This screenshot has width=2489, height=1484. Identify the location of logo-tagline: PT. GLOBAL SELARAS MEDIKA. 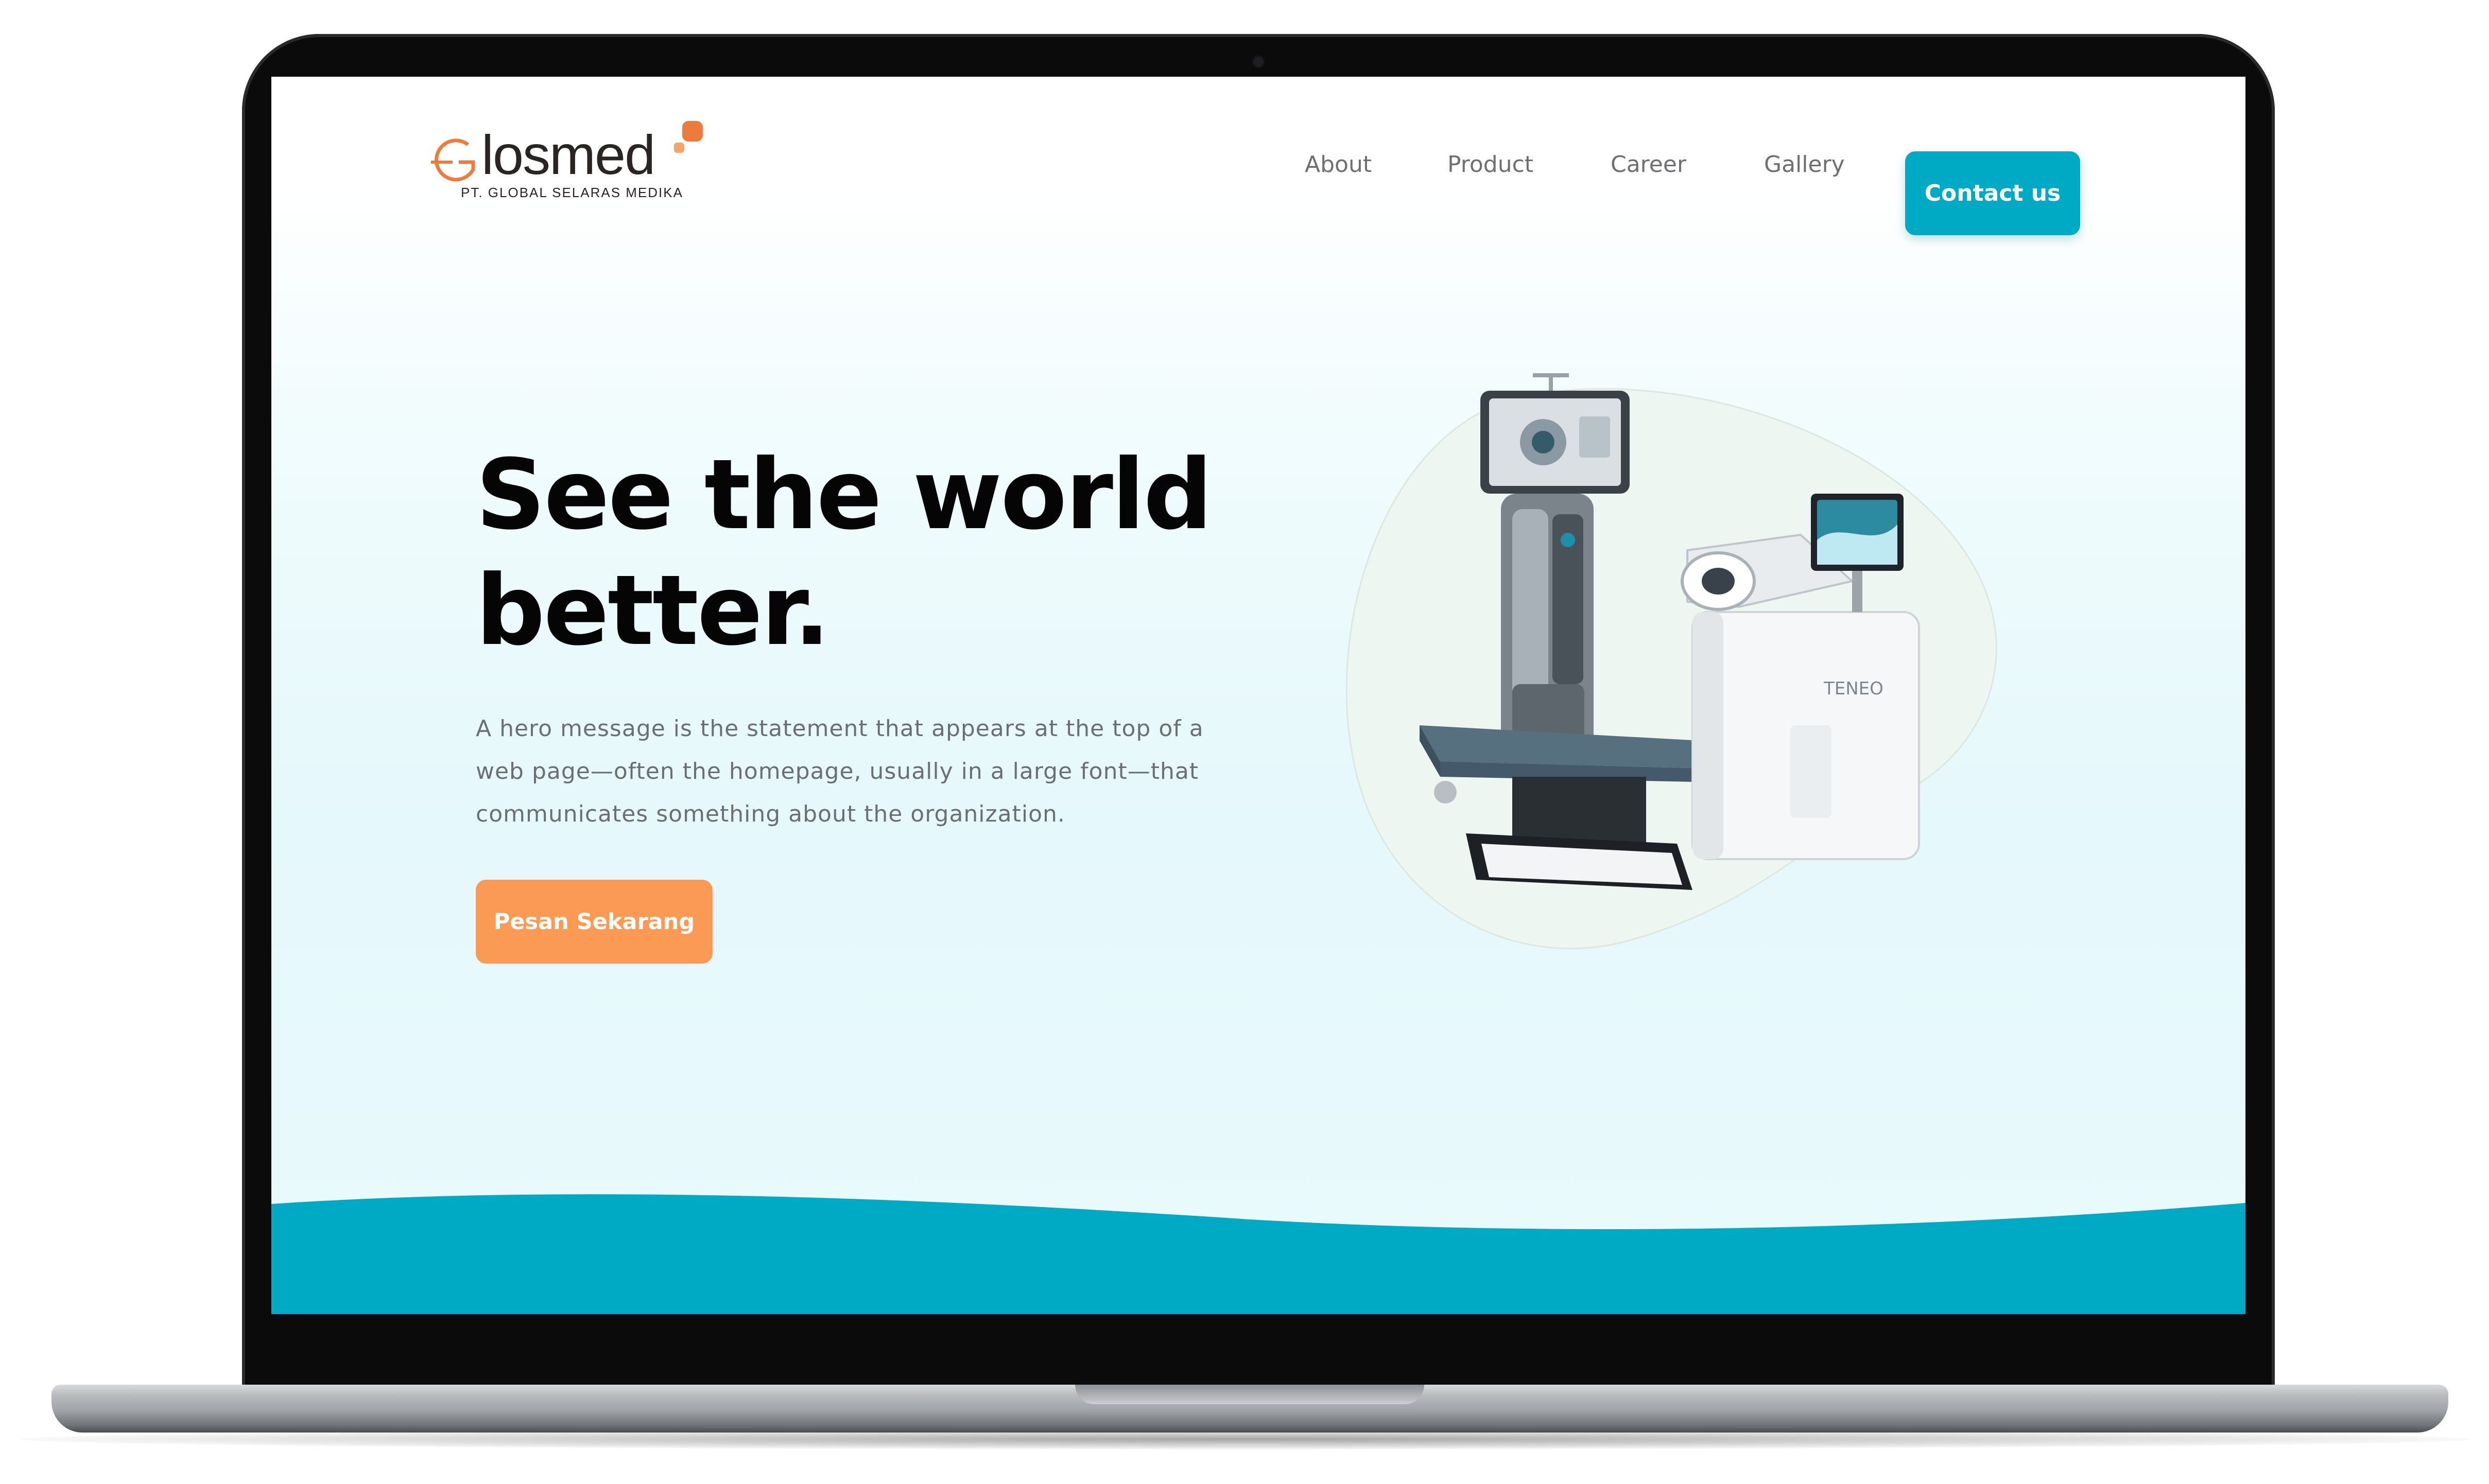
(572, 192).